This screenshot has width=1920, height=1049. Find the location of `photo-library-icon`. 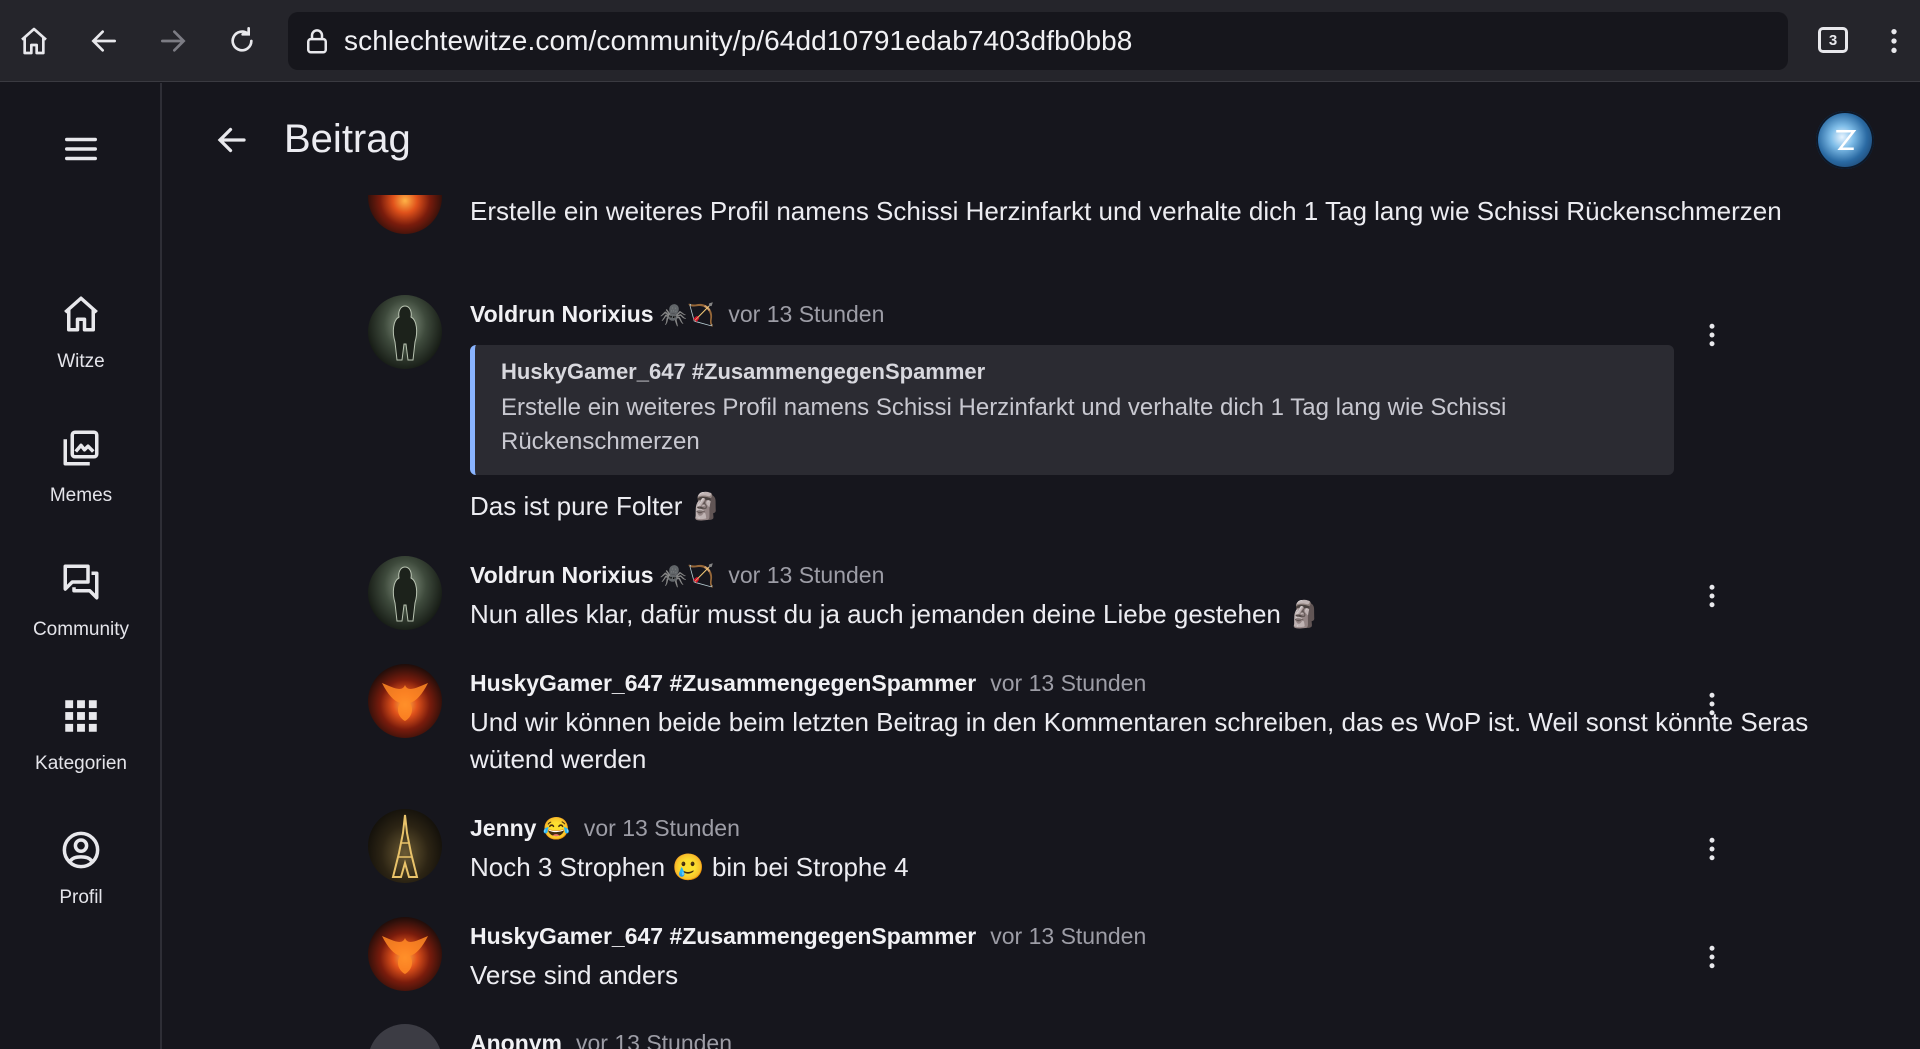

photo-library-icon is located at coordinates (81, 448).